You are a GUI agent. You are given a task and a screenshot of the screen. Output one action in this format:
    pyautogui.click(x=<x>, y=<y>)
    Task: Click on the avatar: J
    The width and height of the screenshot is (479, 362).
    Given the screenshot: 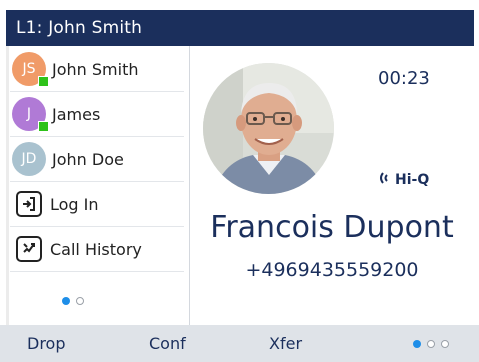 What is the action you would take?
    pyautogui.click(x=30, y=114)
    